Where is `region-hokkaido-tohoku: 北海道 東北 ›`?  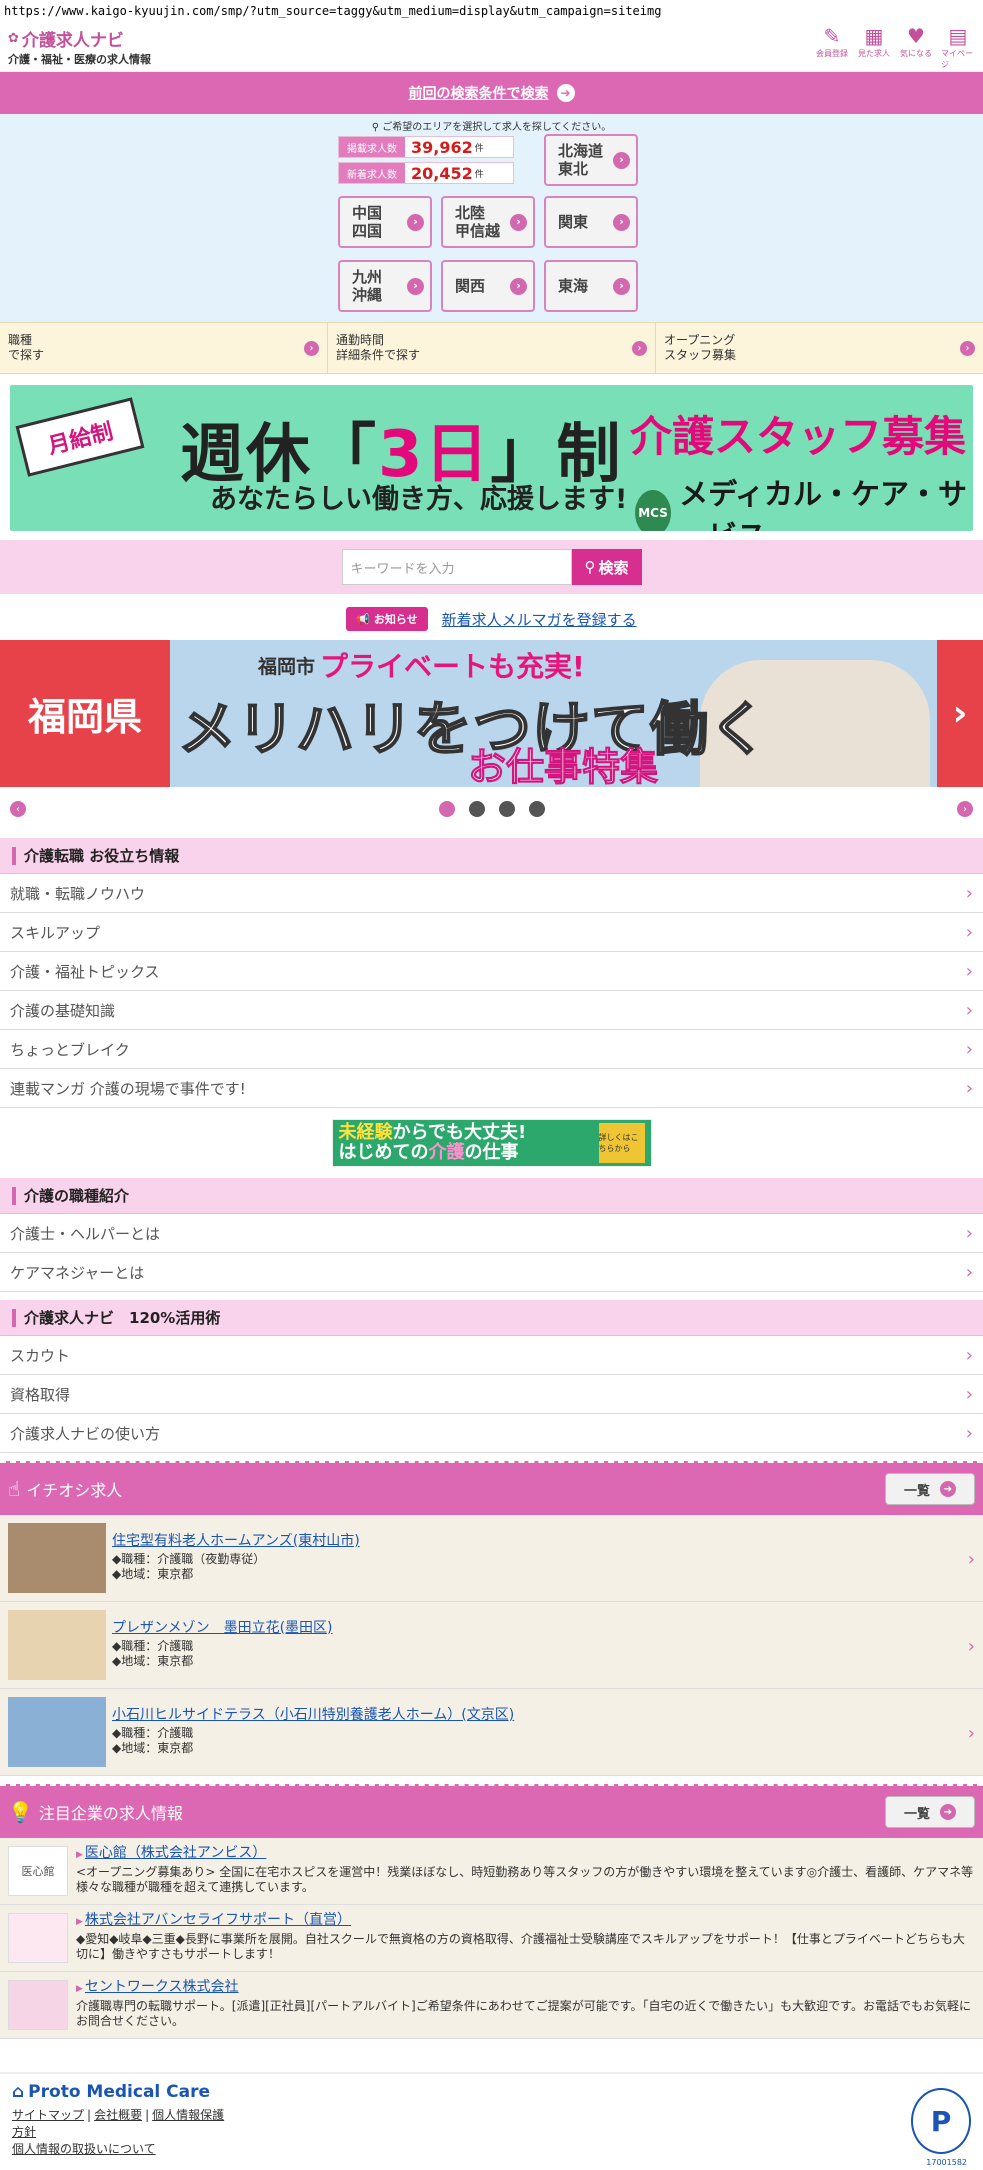 region-hokkaido-tohoku: 北海道 東北 › is located at coordinates (591, 160).